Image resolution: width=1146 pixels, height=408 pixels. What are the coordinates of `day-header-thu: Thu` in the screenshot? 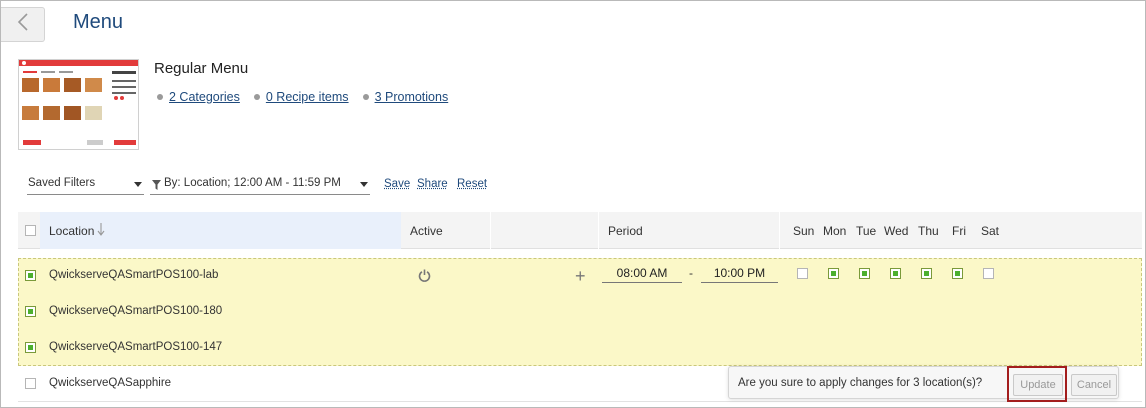 It's located at (928, 231).